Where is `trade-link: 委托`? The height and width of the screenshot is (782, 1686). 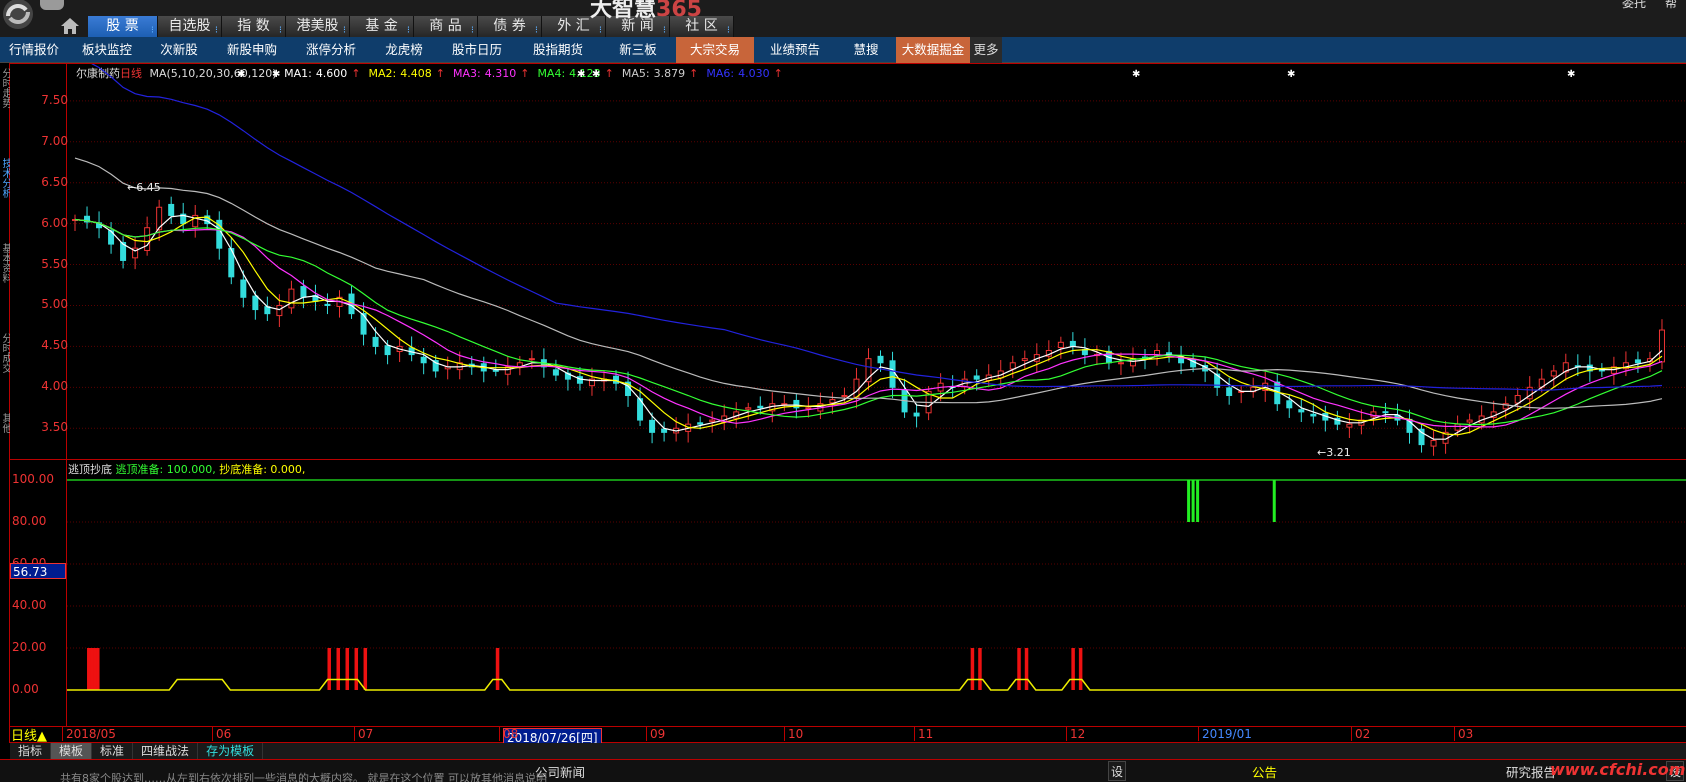
trade-link: 委托 is located at coordinates (1634, 5).